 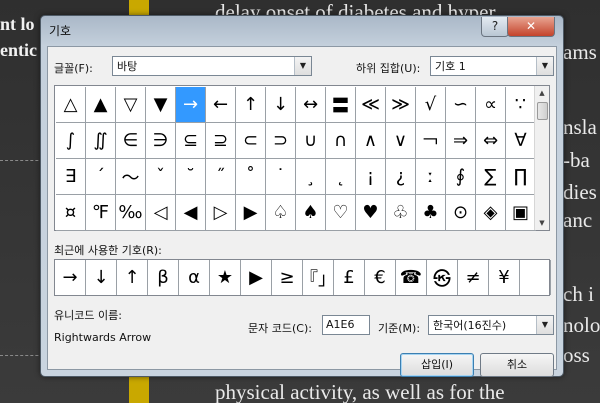 I want to click on font-select: 바탕 ▼, so click(x=212, y=66).